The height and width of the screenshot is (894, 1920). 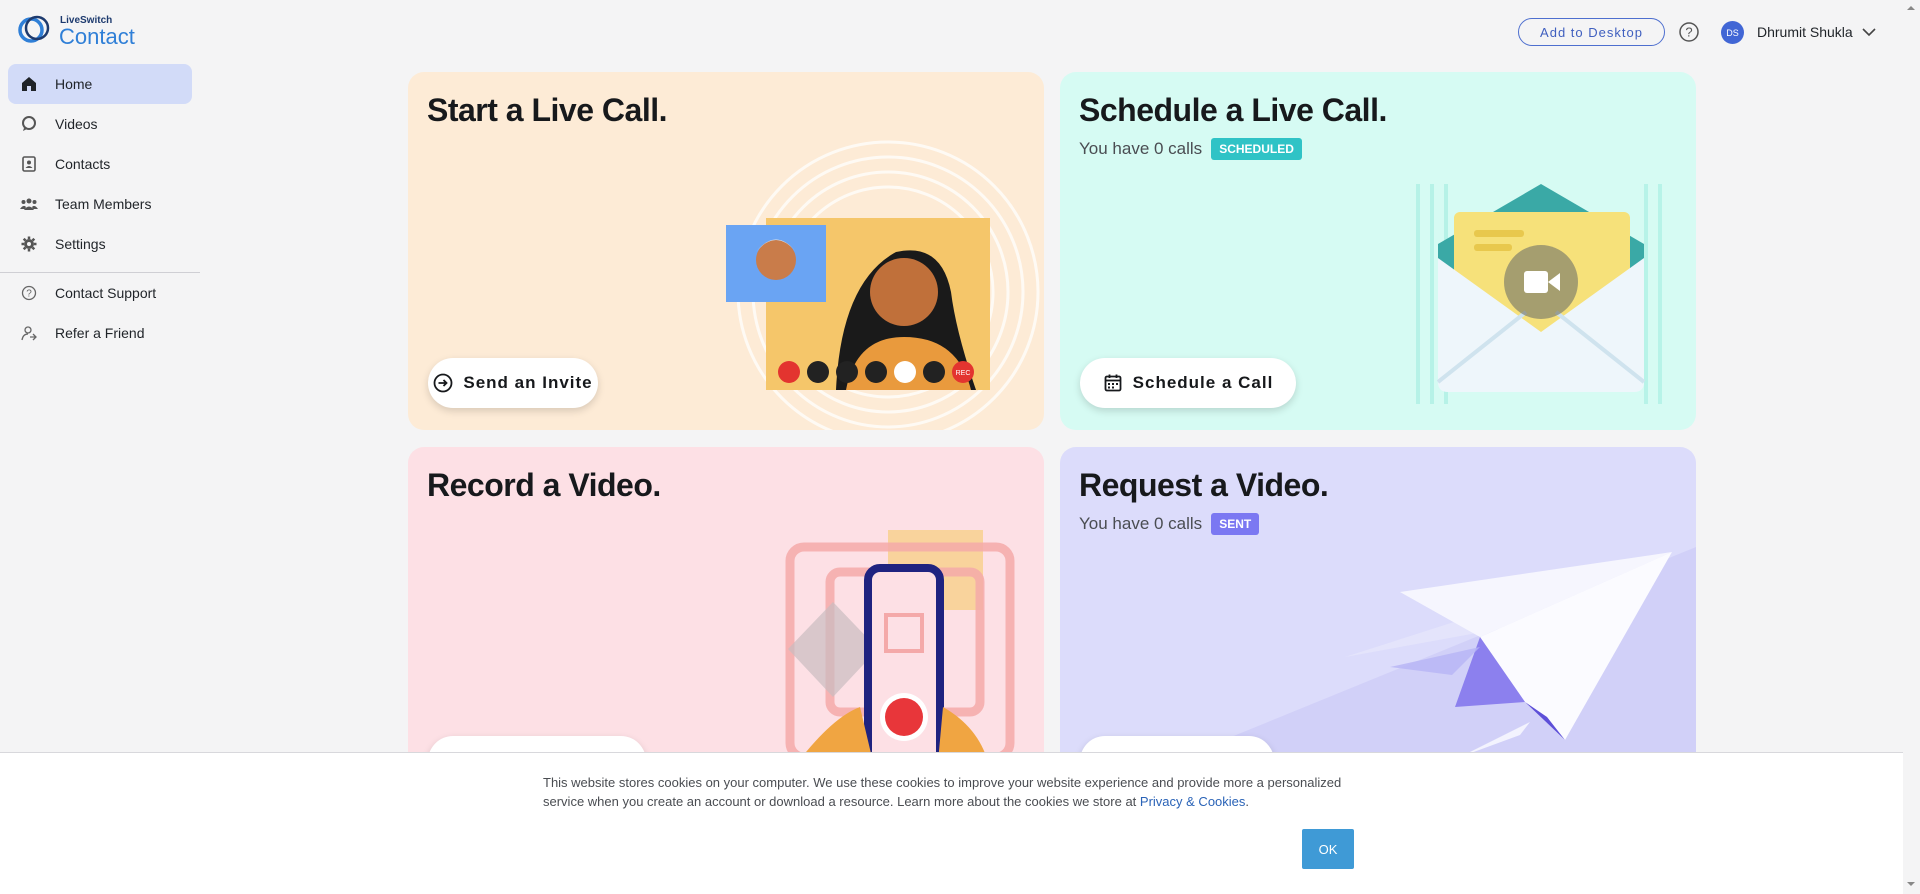 What do you see at coordinates (76, 124) in the screenshot?
I see `sidebar-item-label: Videos` at bounding box center [76, 124].